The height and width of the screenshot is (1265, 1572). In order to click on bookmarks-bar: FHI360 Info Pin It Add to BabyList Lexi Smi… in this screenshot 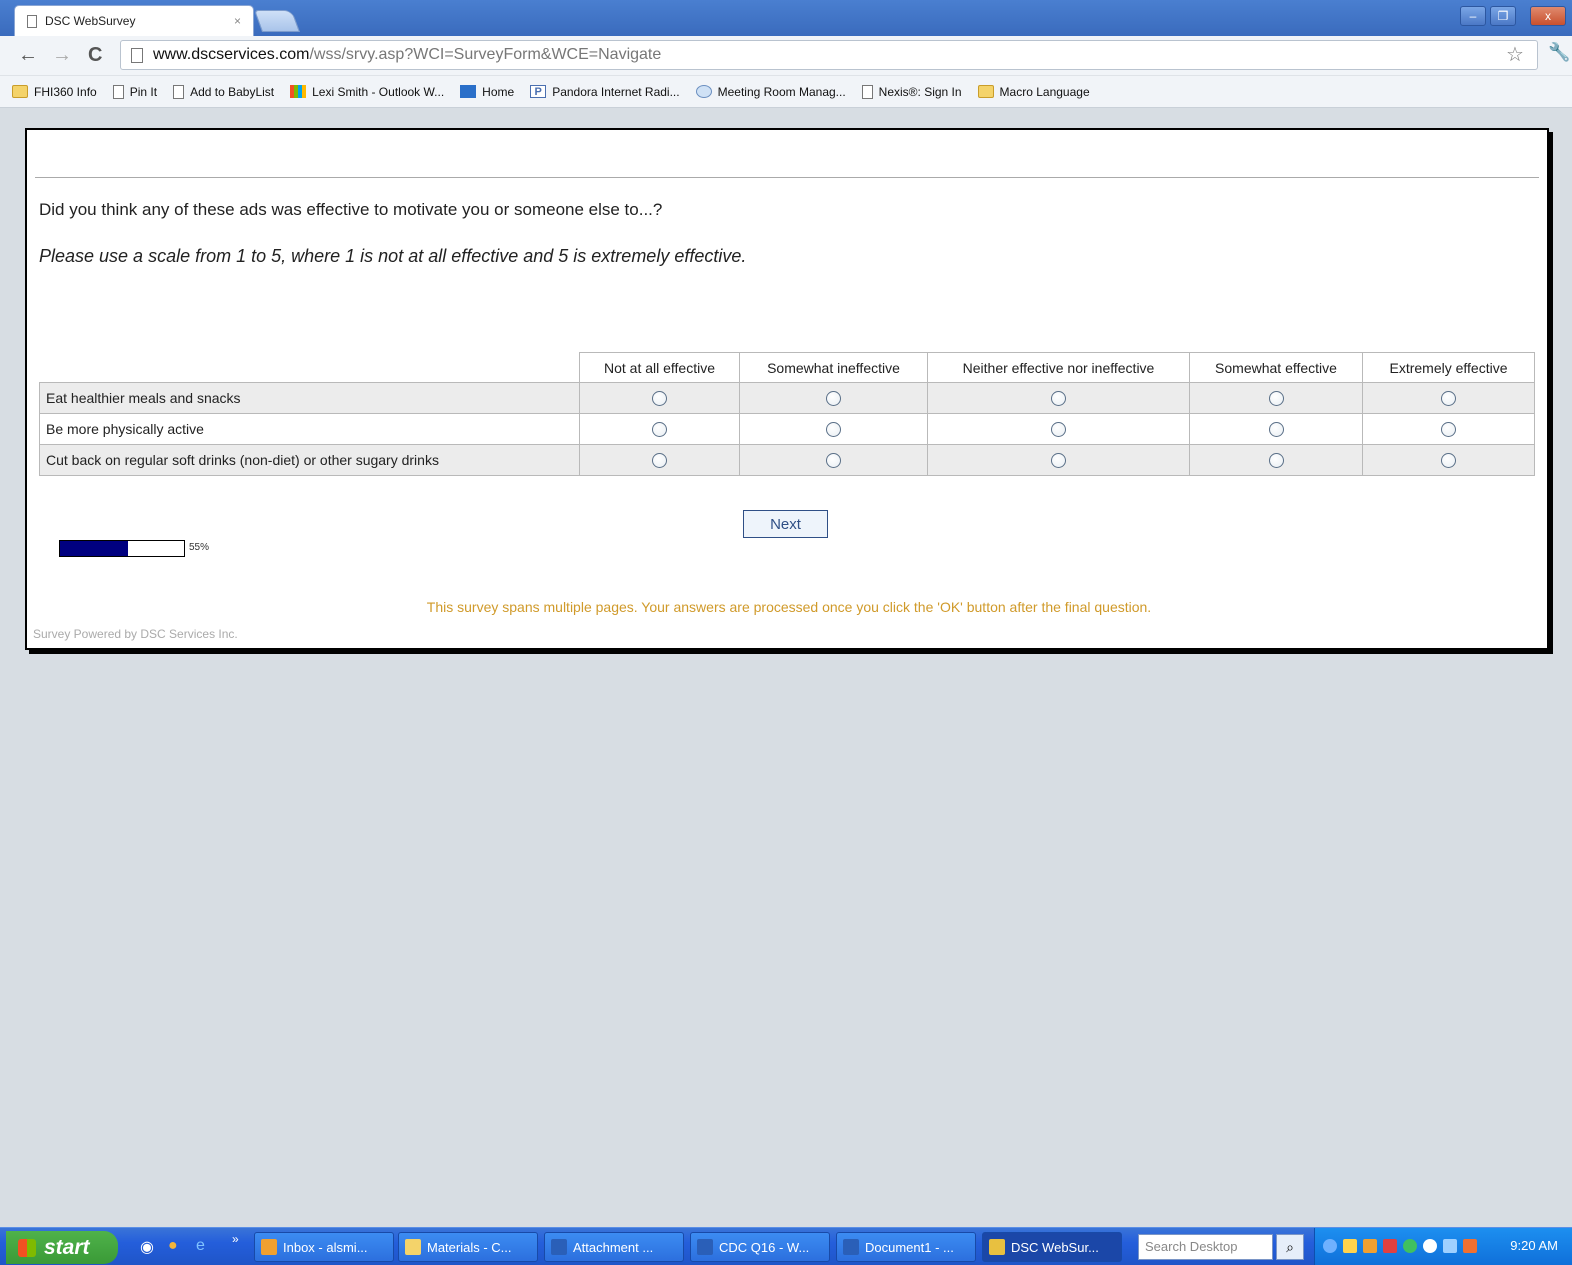, I will do `click(786, 92)`.